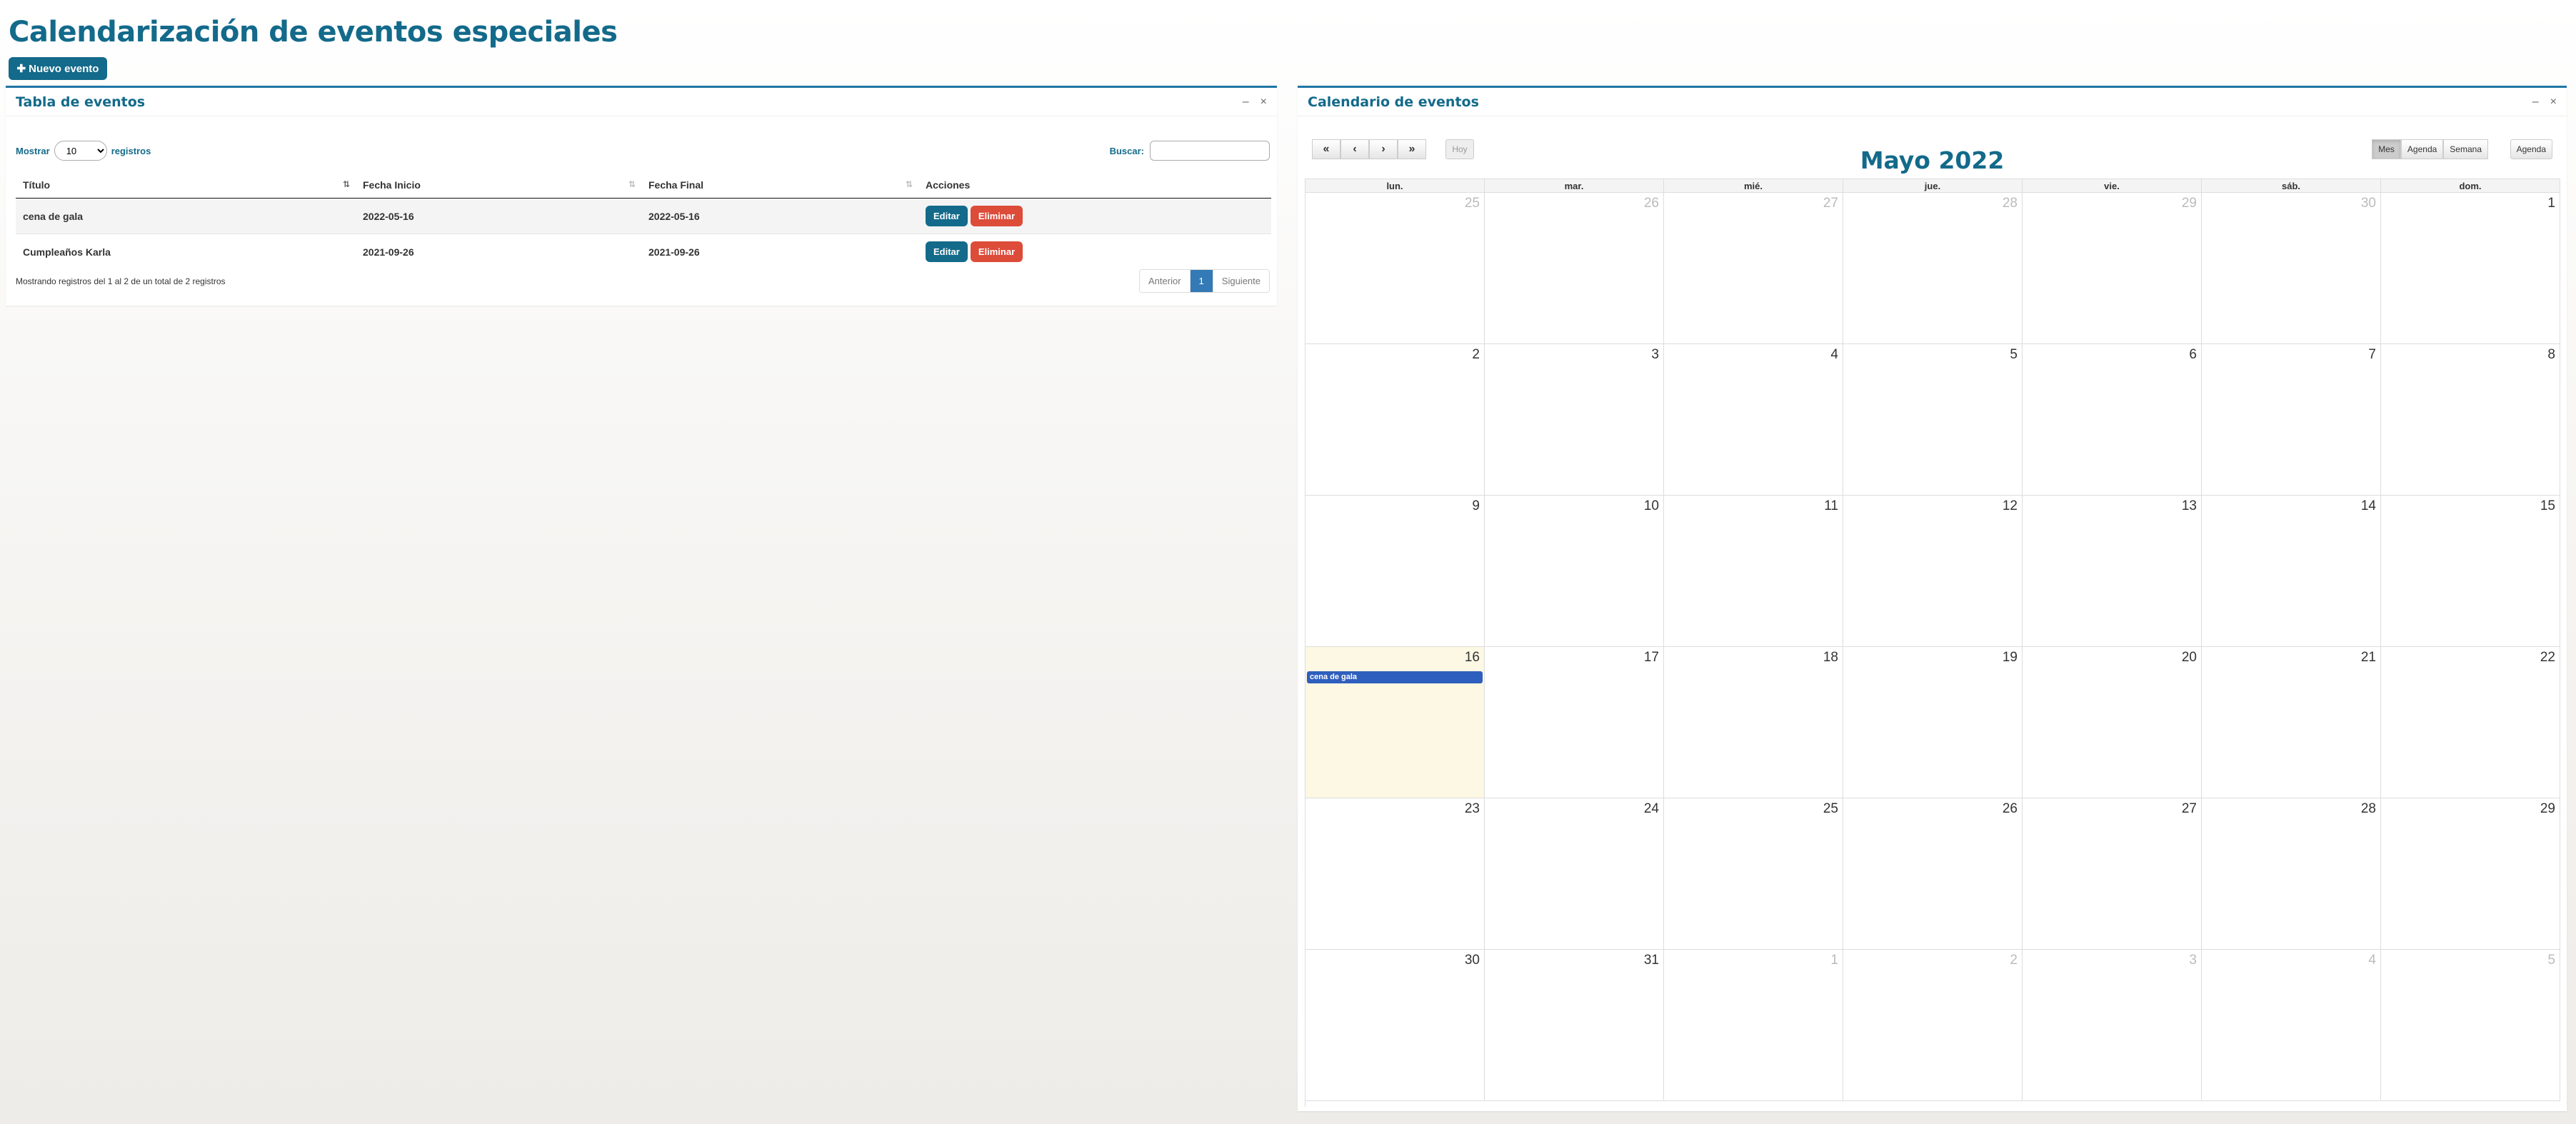 The height and width of the screenshot is (1124, 2576). I want to click on new-event-button: ✚ Nuevo evento, so click(58, 68).